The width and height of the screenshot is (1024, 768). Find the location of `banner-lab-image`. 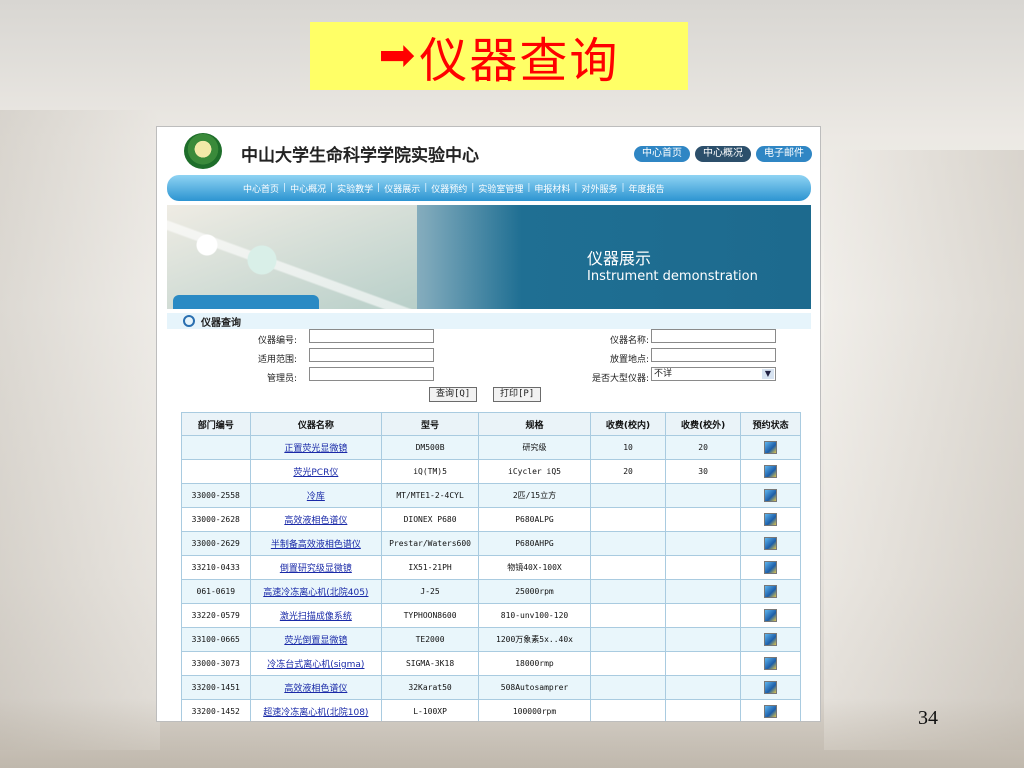

banner-lab-image is located at coordinates (292, 257).